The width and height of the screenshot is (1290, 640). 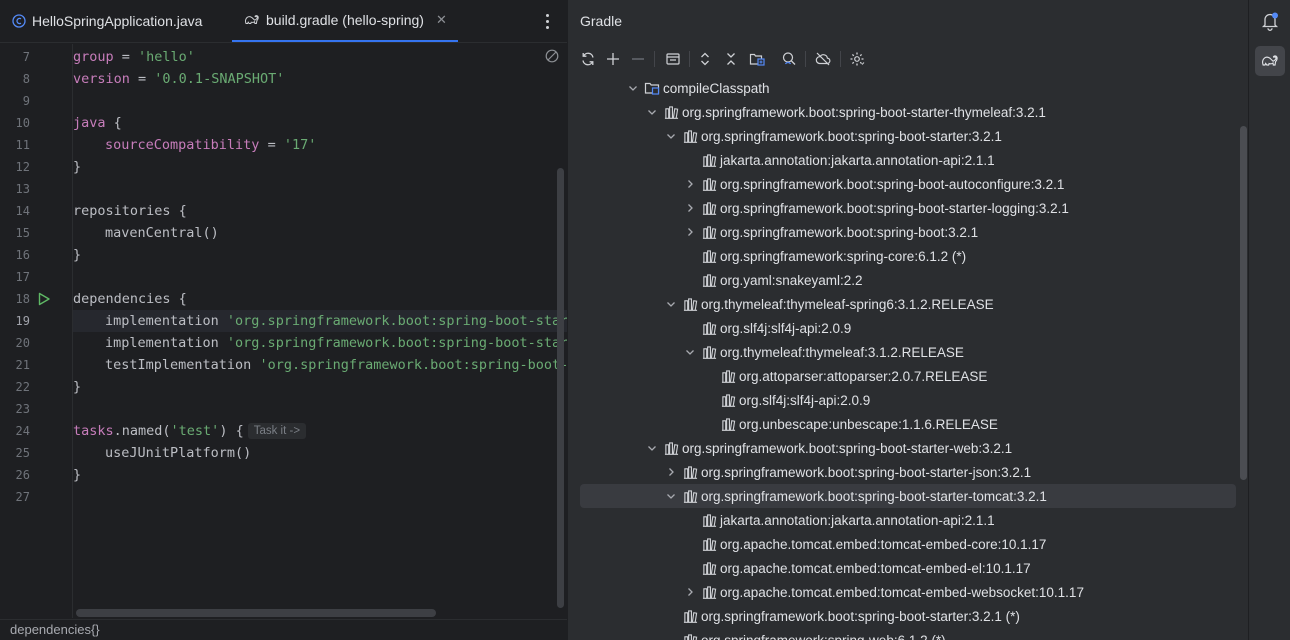 I want to click on gradle-toolbar, so click(x=908, y=59).